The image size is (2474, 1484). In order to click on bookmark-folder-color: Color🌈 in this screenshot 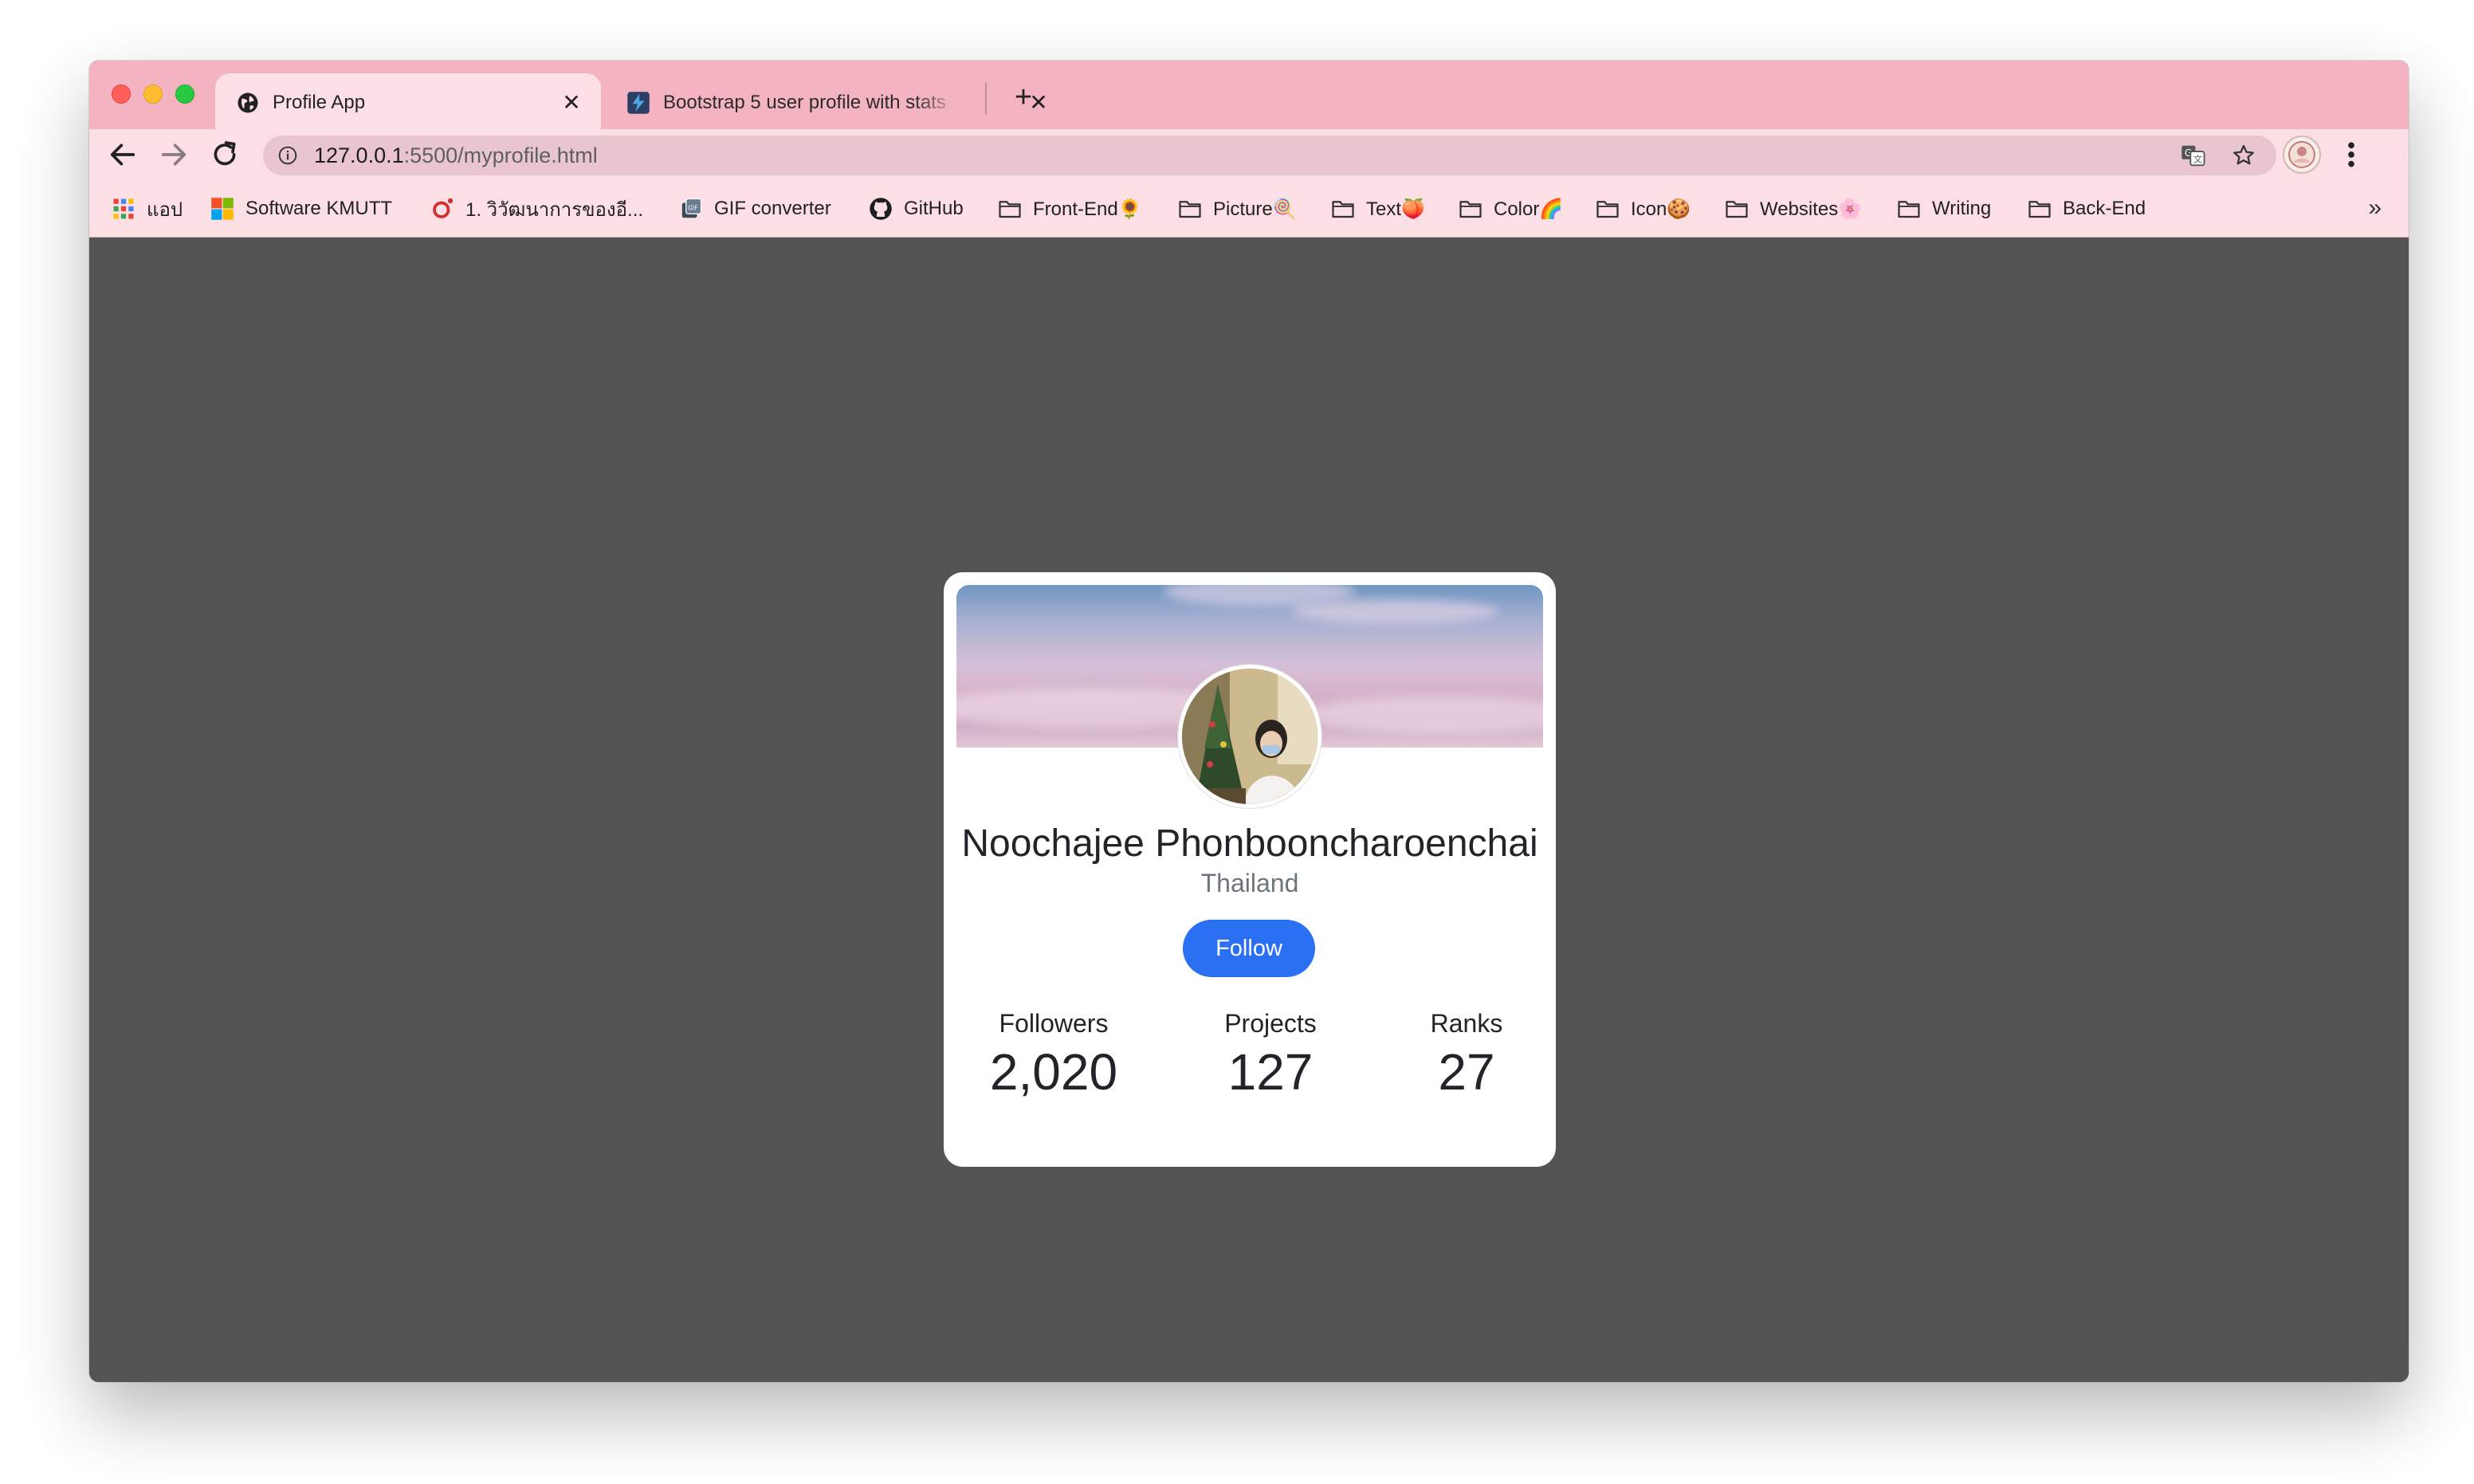, I will do `click(1511, 209)`.